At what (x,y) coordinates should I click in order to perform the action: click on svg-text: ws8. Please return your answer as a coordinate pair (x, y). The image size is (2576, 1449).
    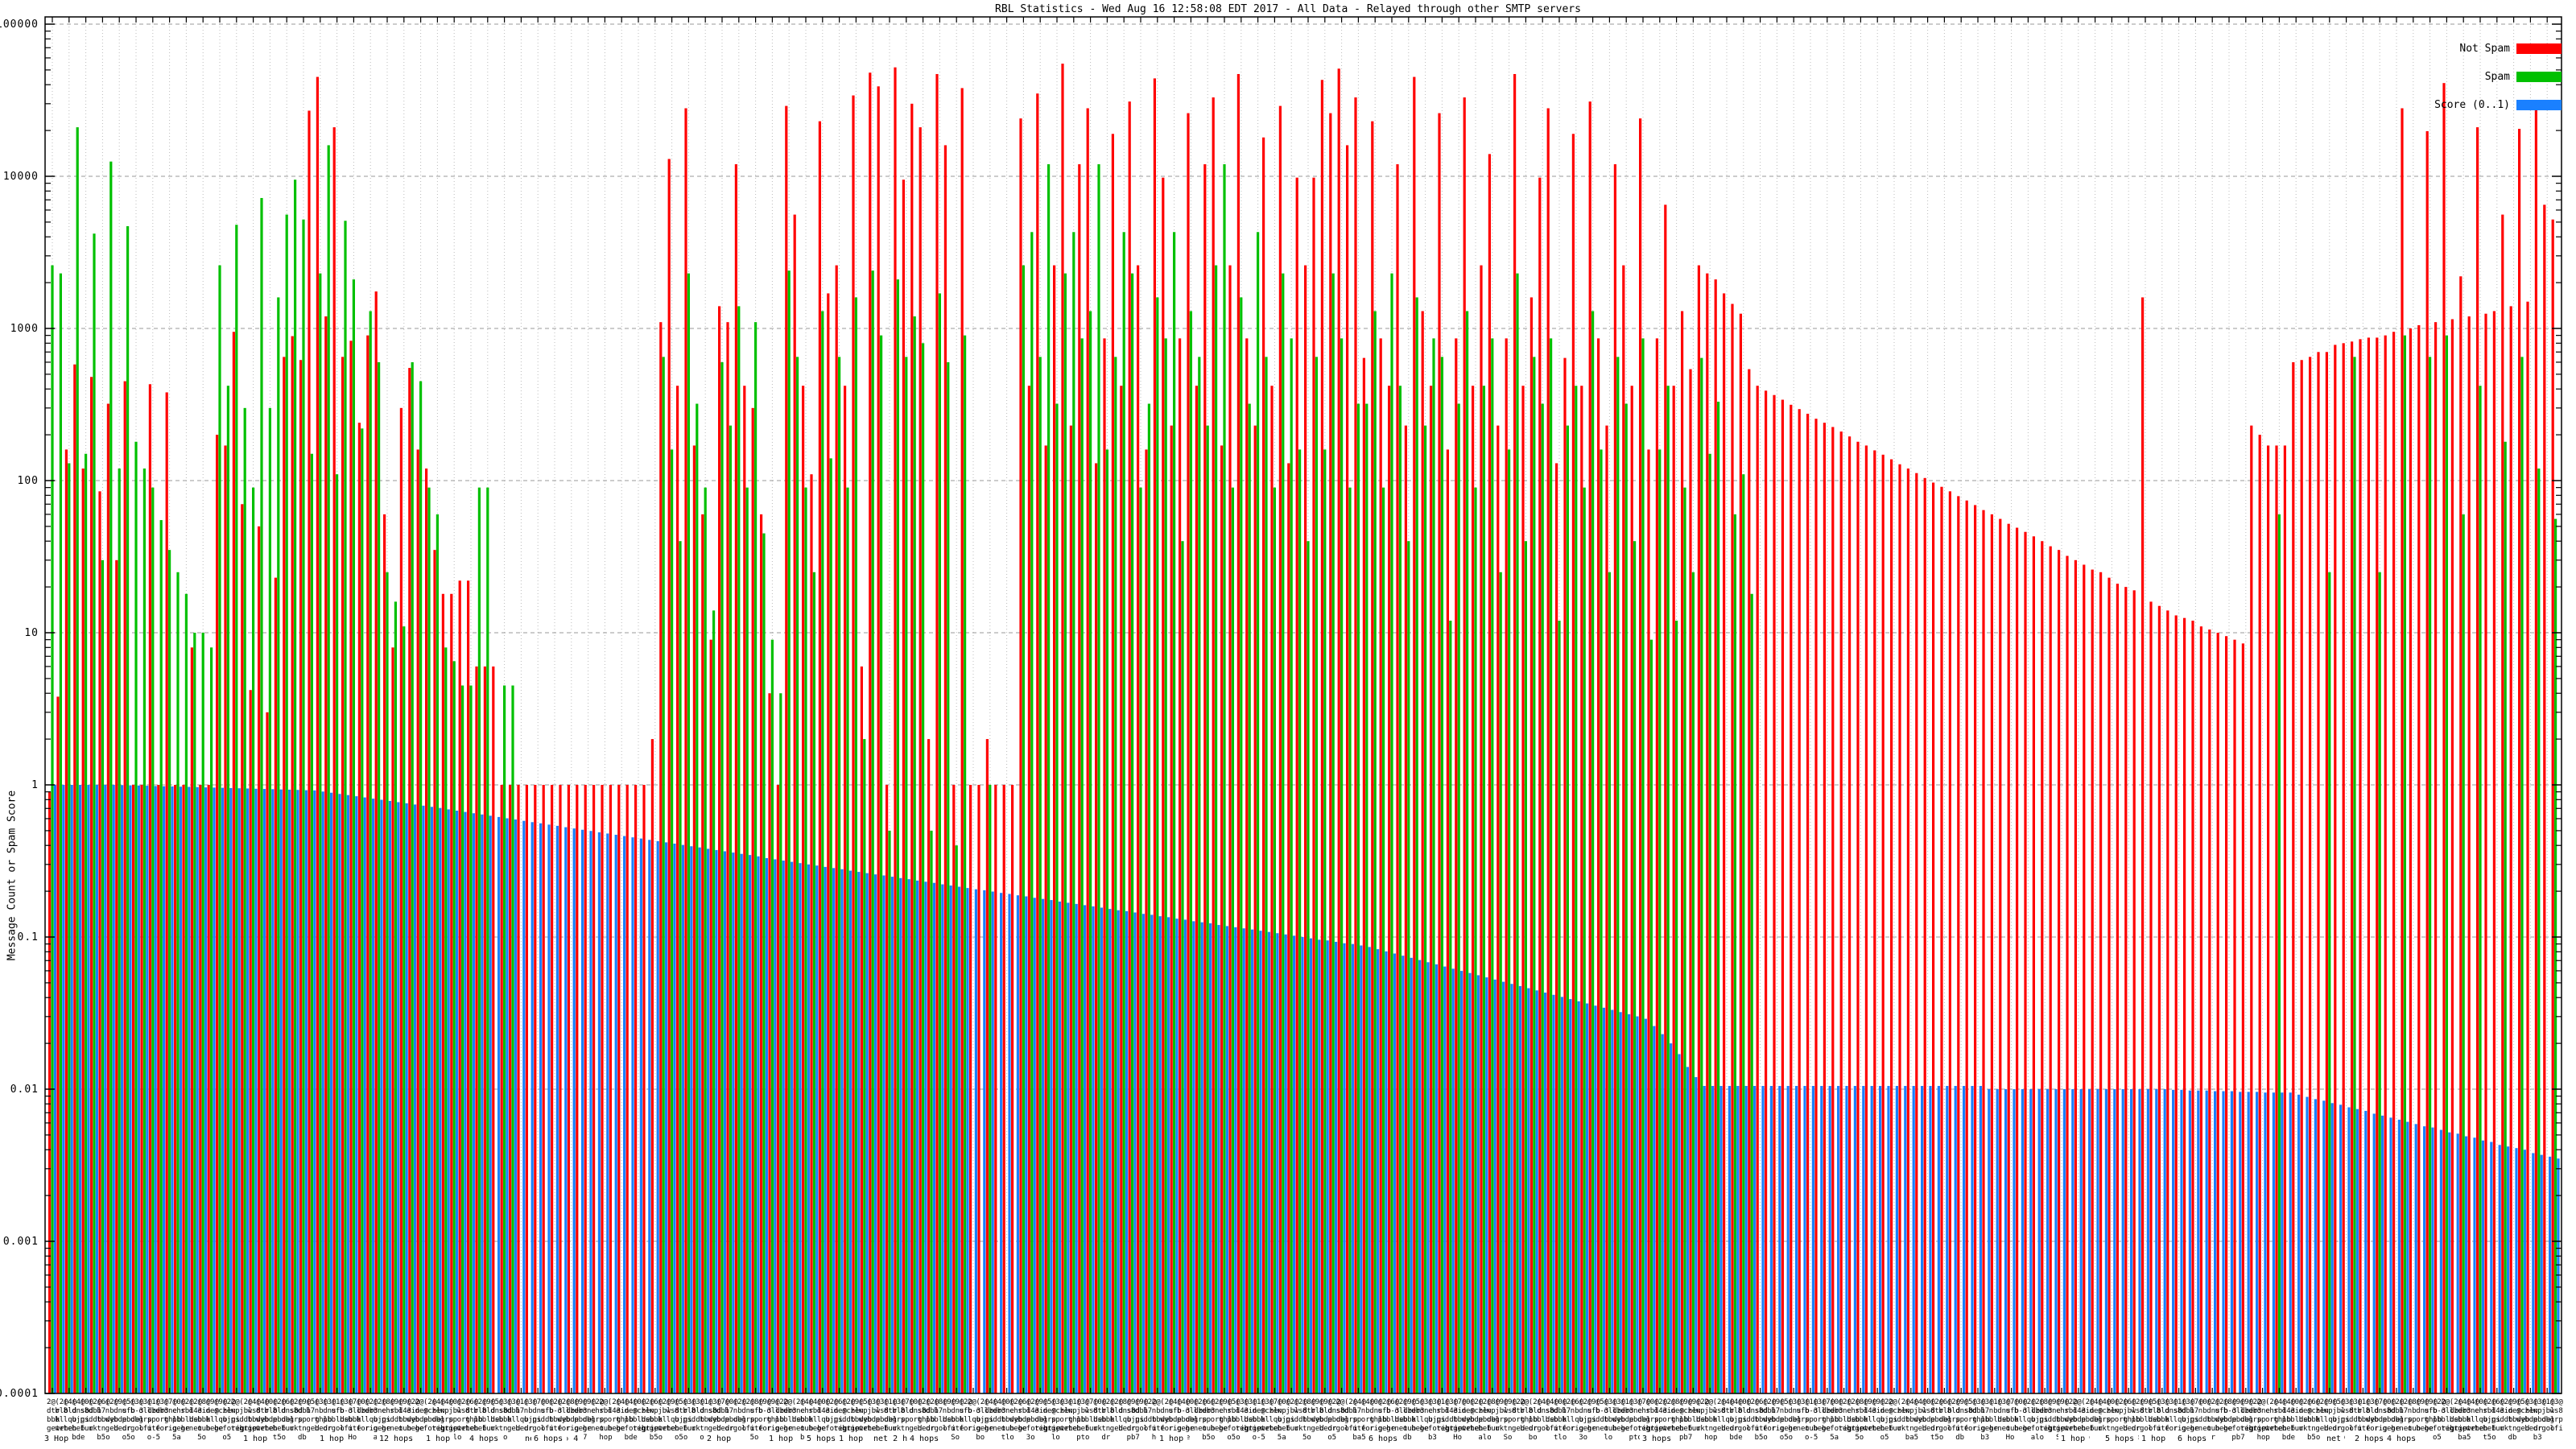
    Looking at the image, I should click on (2556, 1411).